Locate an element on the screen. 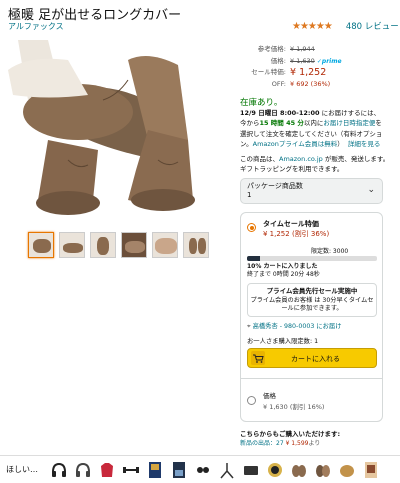 This screenshot has height=483, width=400. prime-badge: ✓prime is located at coordinates (329, 61).